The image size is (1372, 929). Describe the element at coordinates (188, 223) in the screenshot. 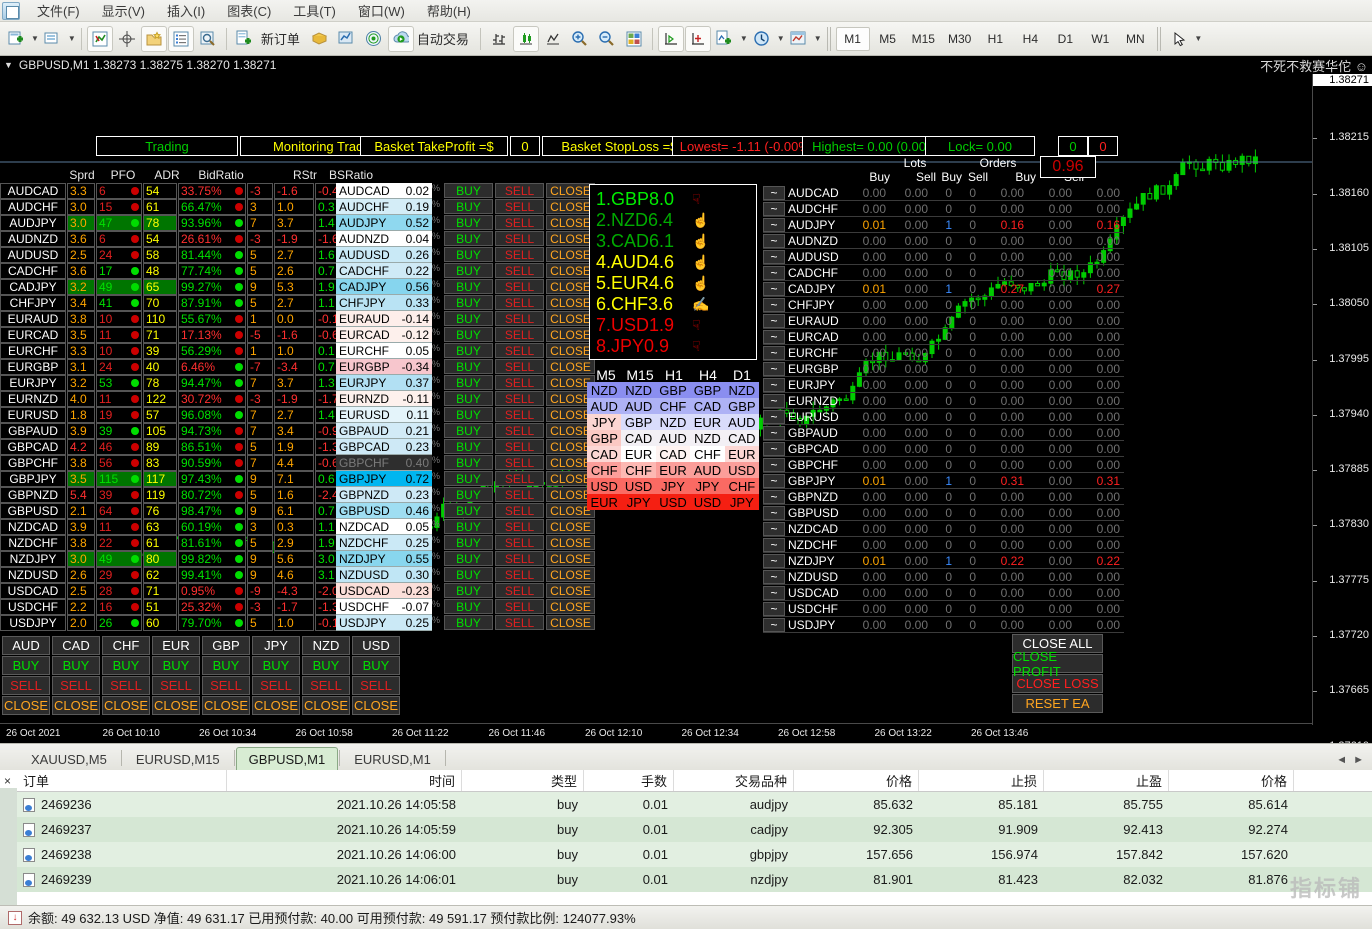

I see `analytics-row: AUDJPY 3.0 47 78 93.96% 7 3.7 1.4` at that location.